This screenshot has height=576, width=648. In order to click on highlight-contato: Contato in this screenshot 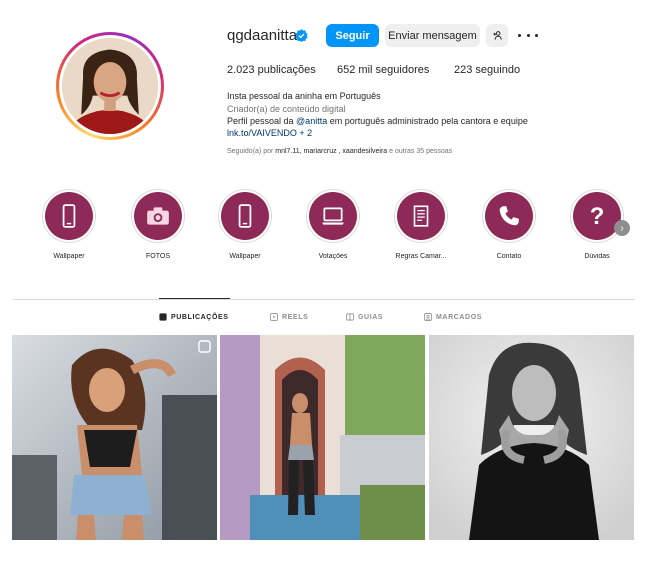, I will do `click(509, 224)`.